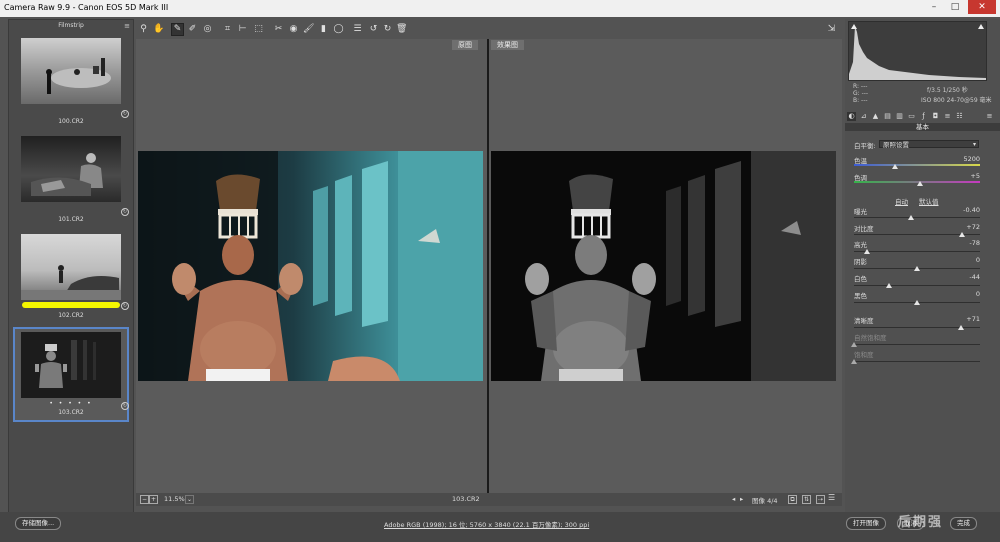 The height and width of the screenshot is (542, 1000). Describe the element at coordinates (863, 116) in the screenshot. I see `tone-curve-tab-icon: ⊿` at that location.